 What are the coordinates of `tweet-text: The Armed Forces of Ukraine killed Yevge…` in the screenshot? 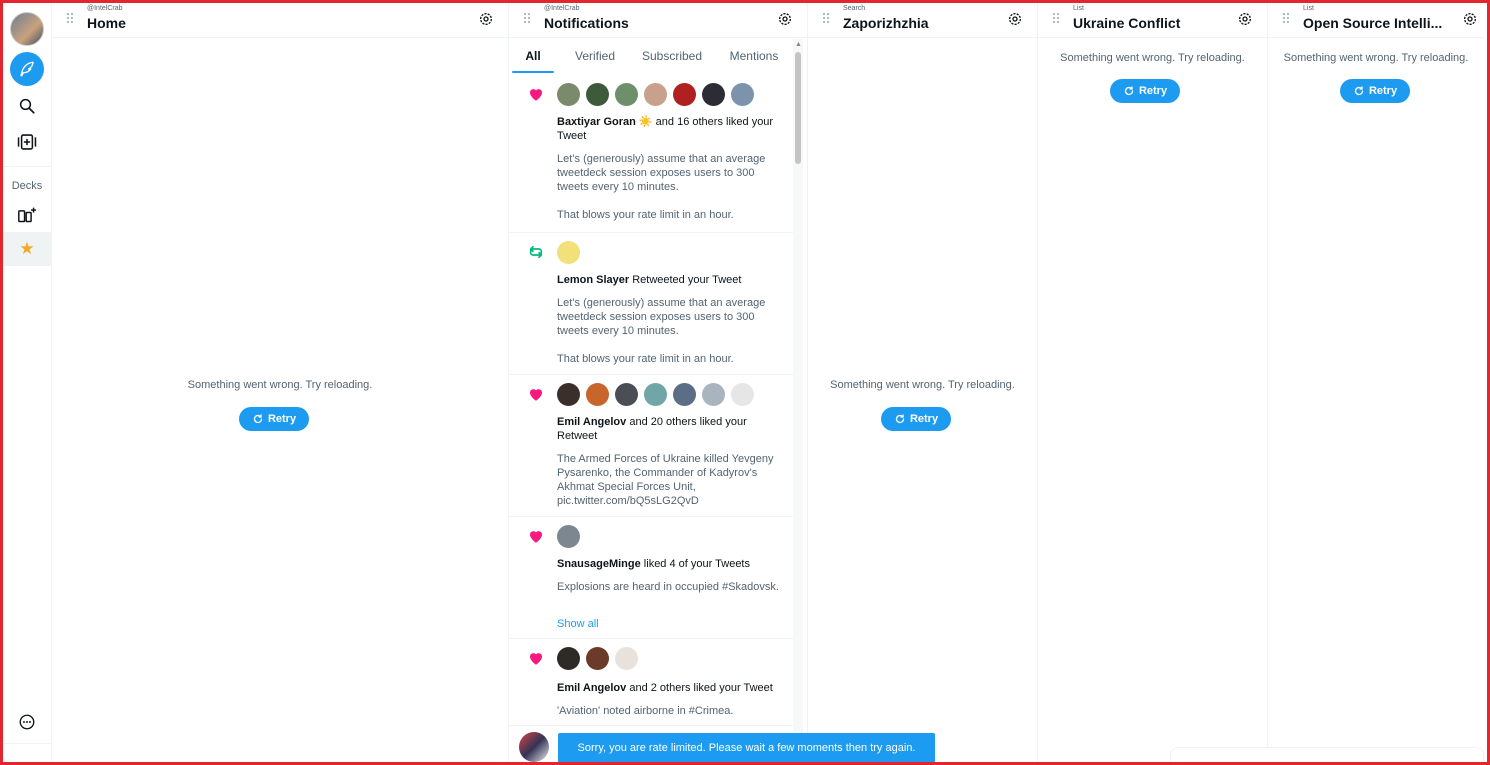 It's located at (665, 480).